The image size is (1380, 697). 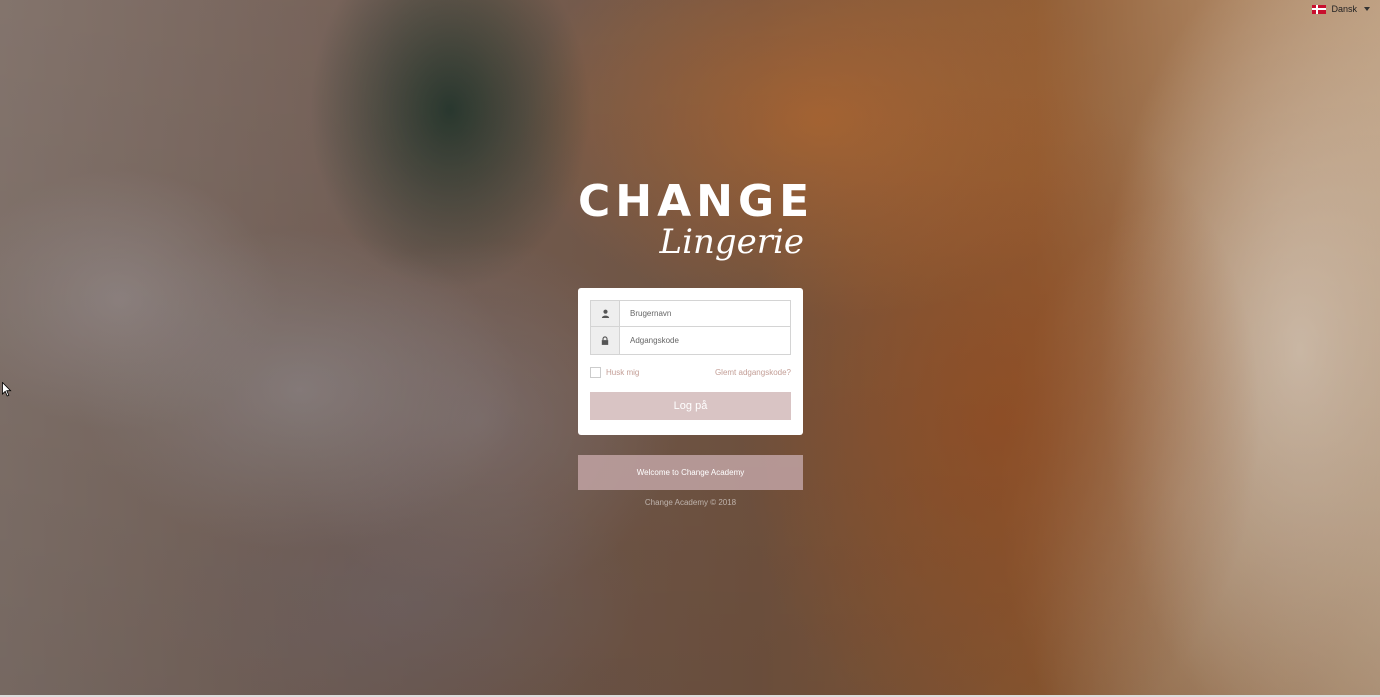 I want to click on remember-me: Husk mig, so click(x=614, y=372).